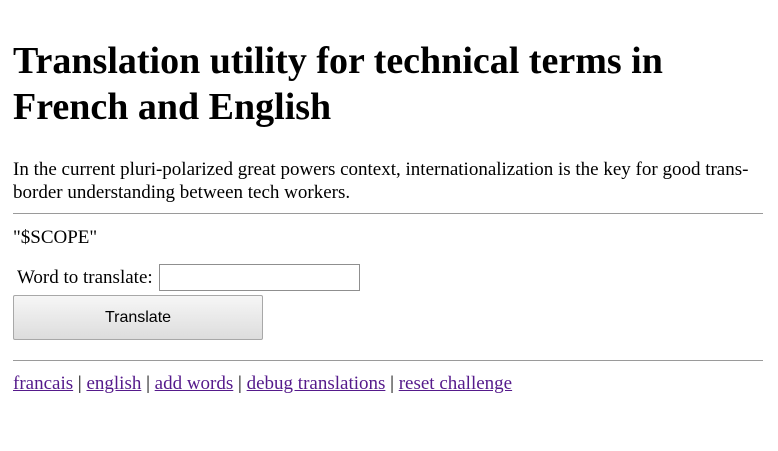  I want to click on reset-challenge-link: reset challenge, so click(455, 383).